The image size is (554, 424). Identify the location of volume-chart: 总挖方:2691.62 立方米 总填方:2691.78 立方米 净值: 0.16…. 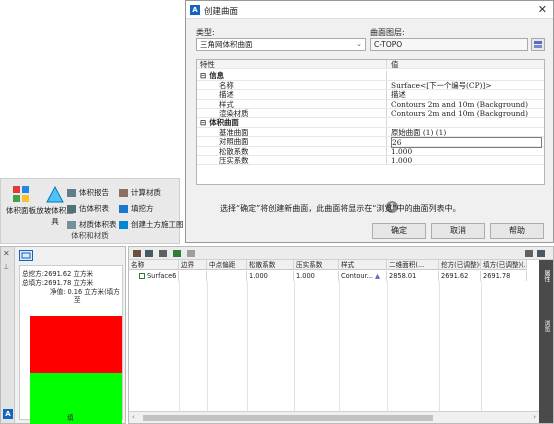
(71, 344).